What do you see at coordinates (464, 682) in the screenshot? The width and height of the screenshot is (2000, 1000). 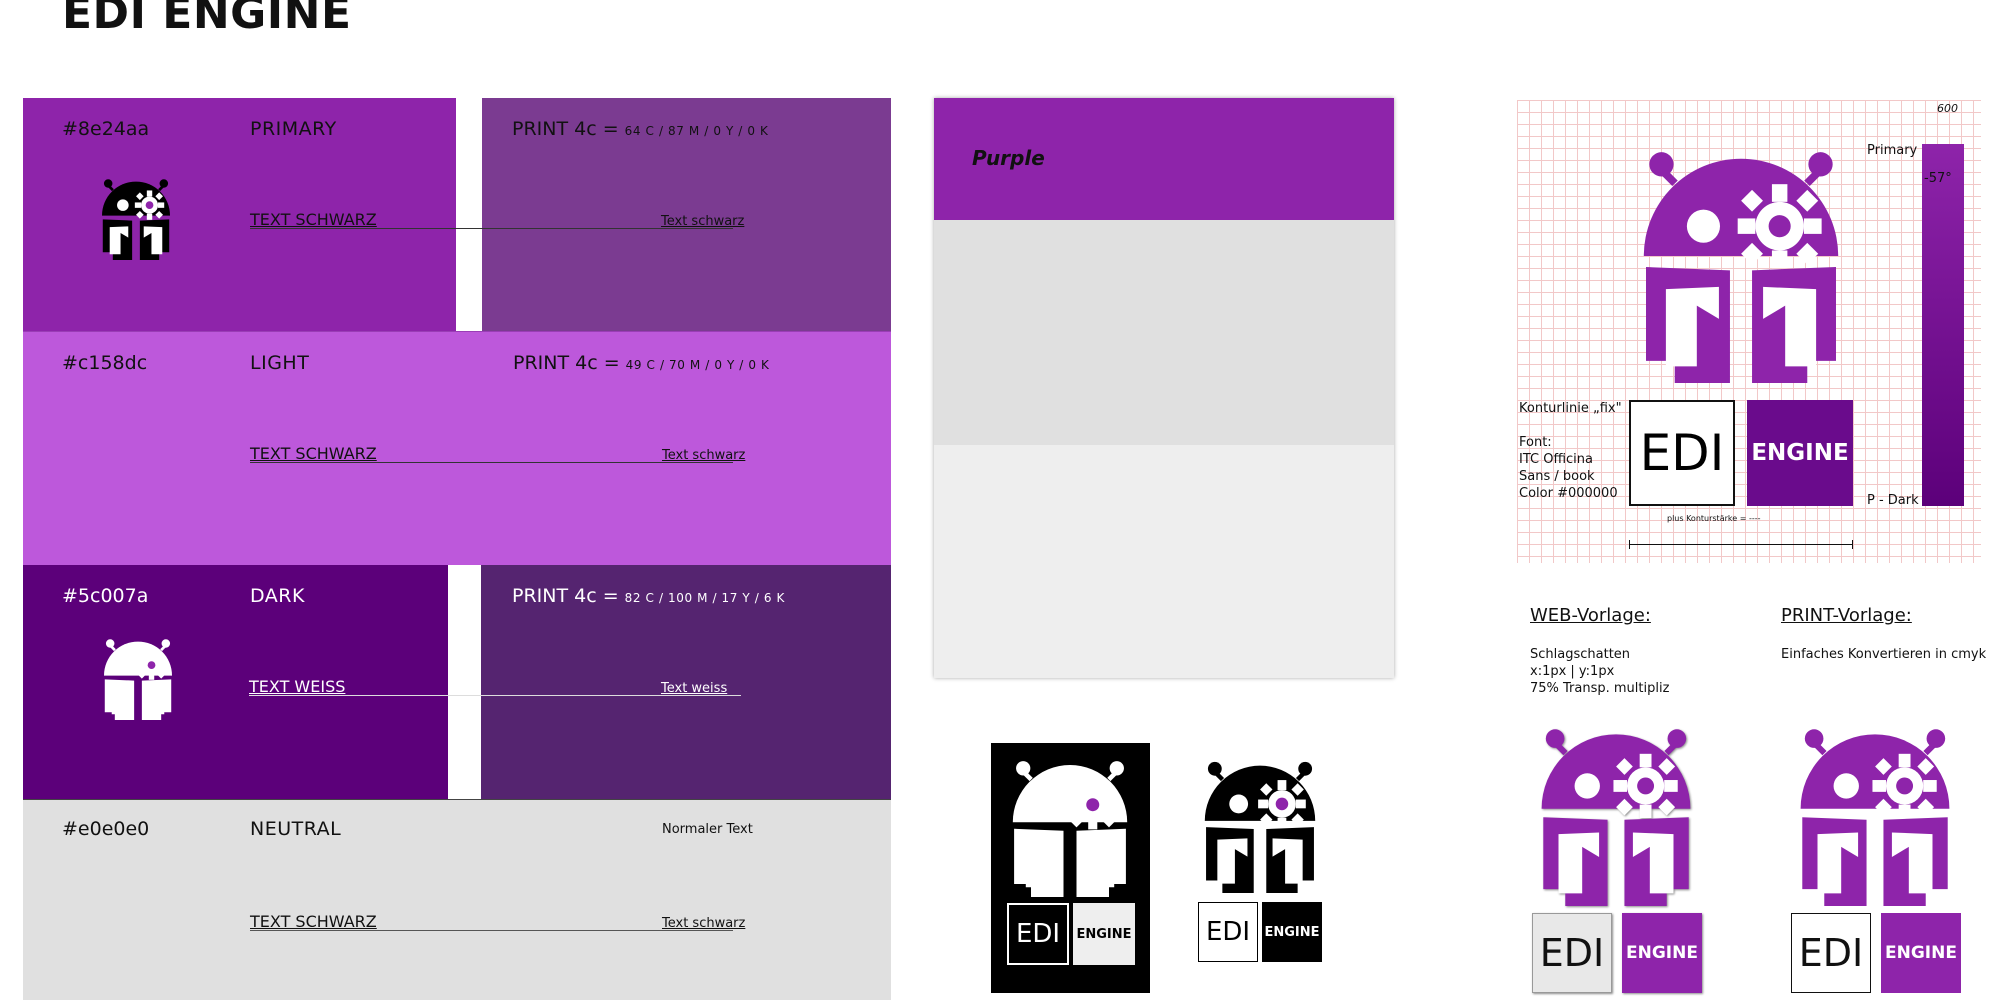 I see `dark-gap` at bounding box center [464, 682].